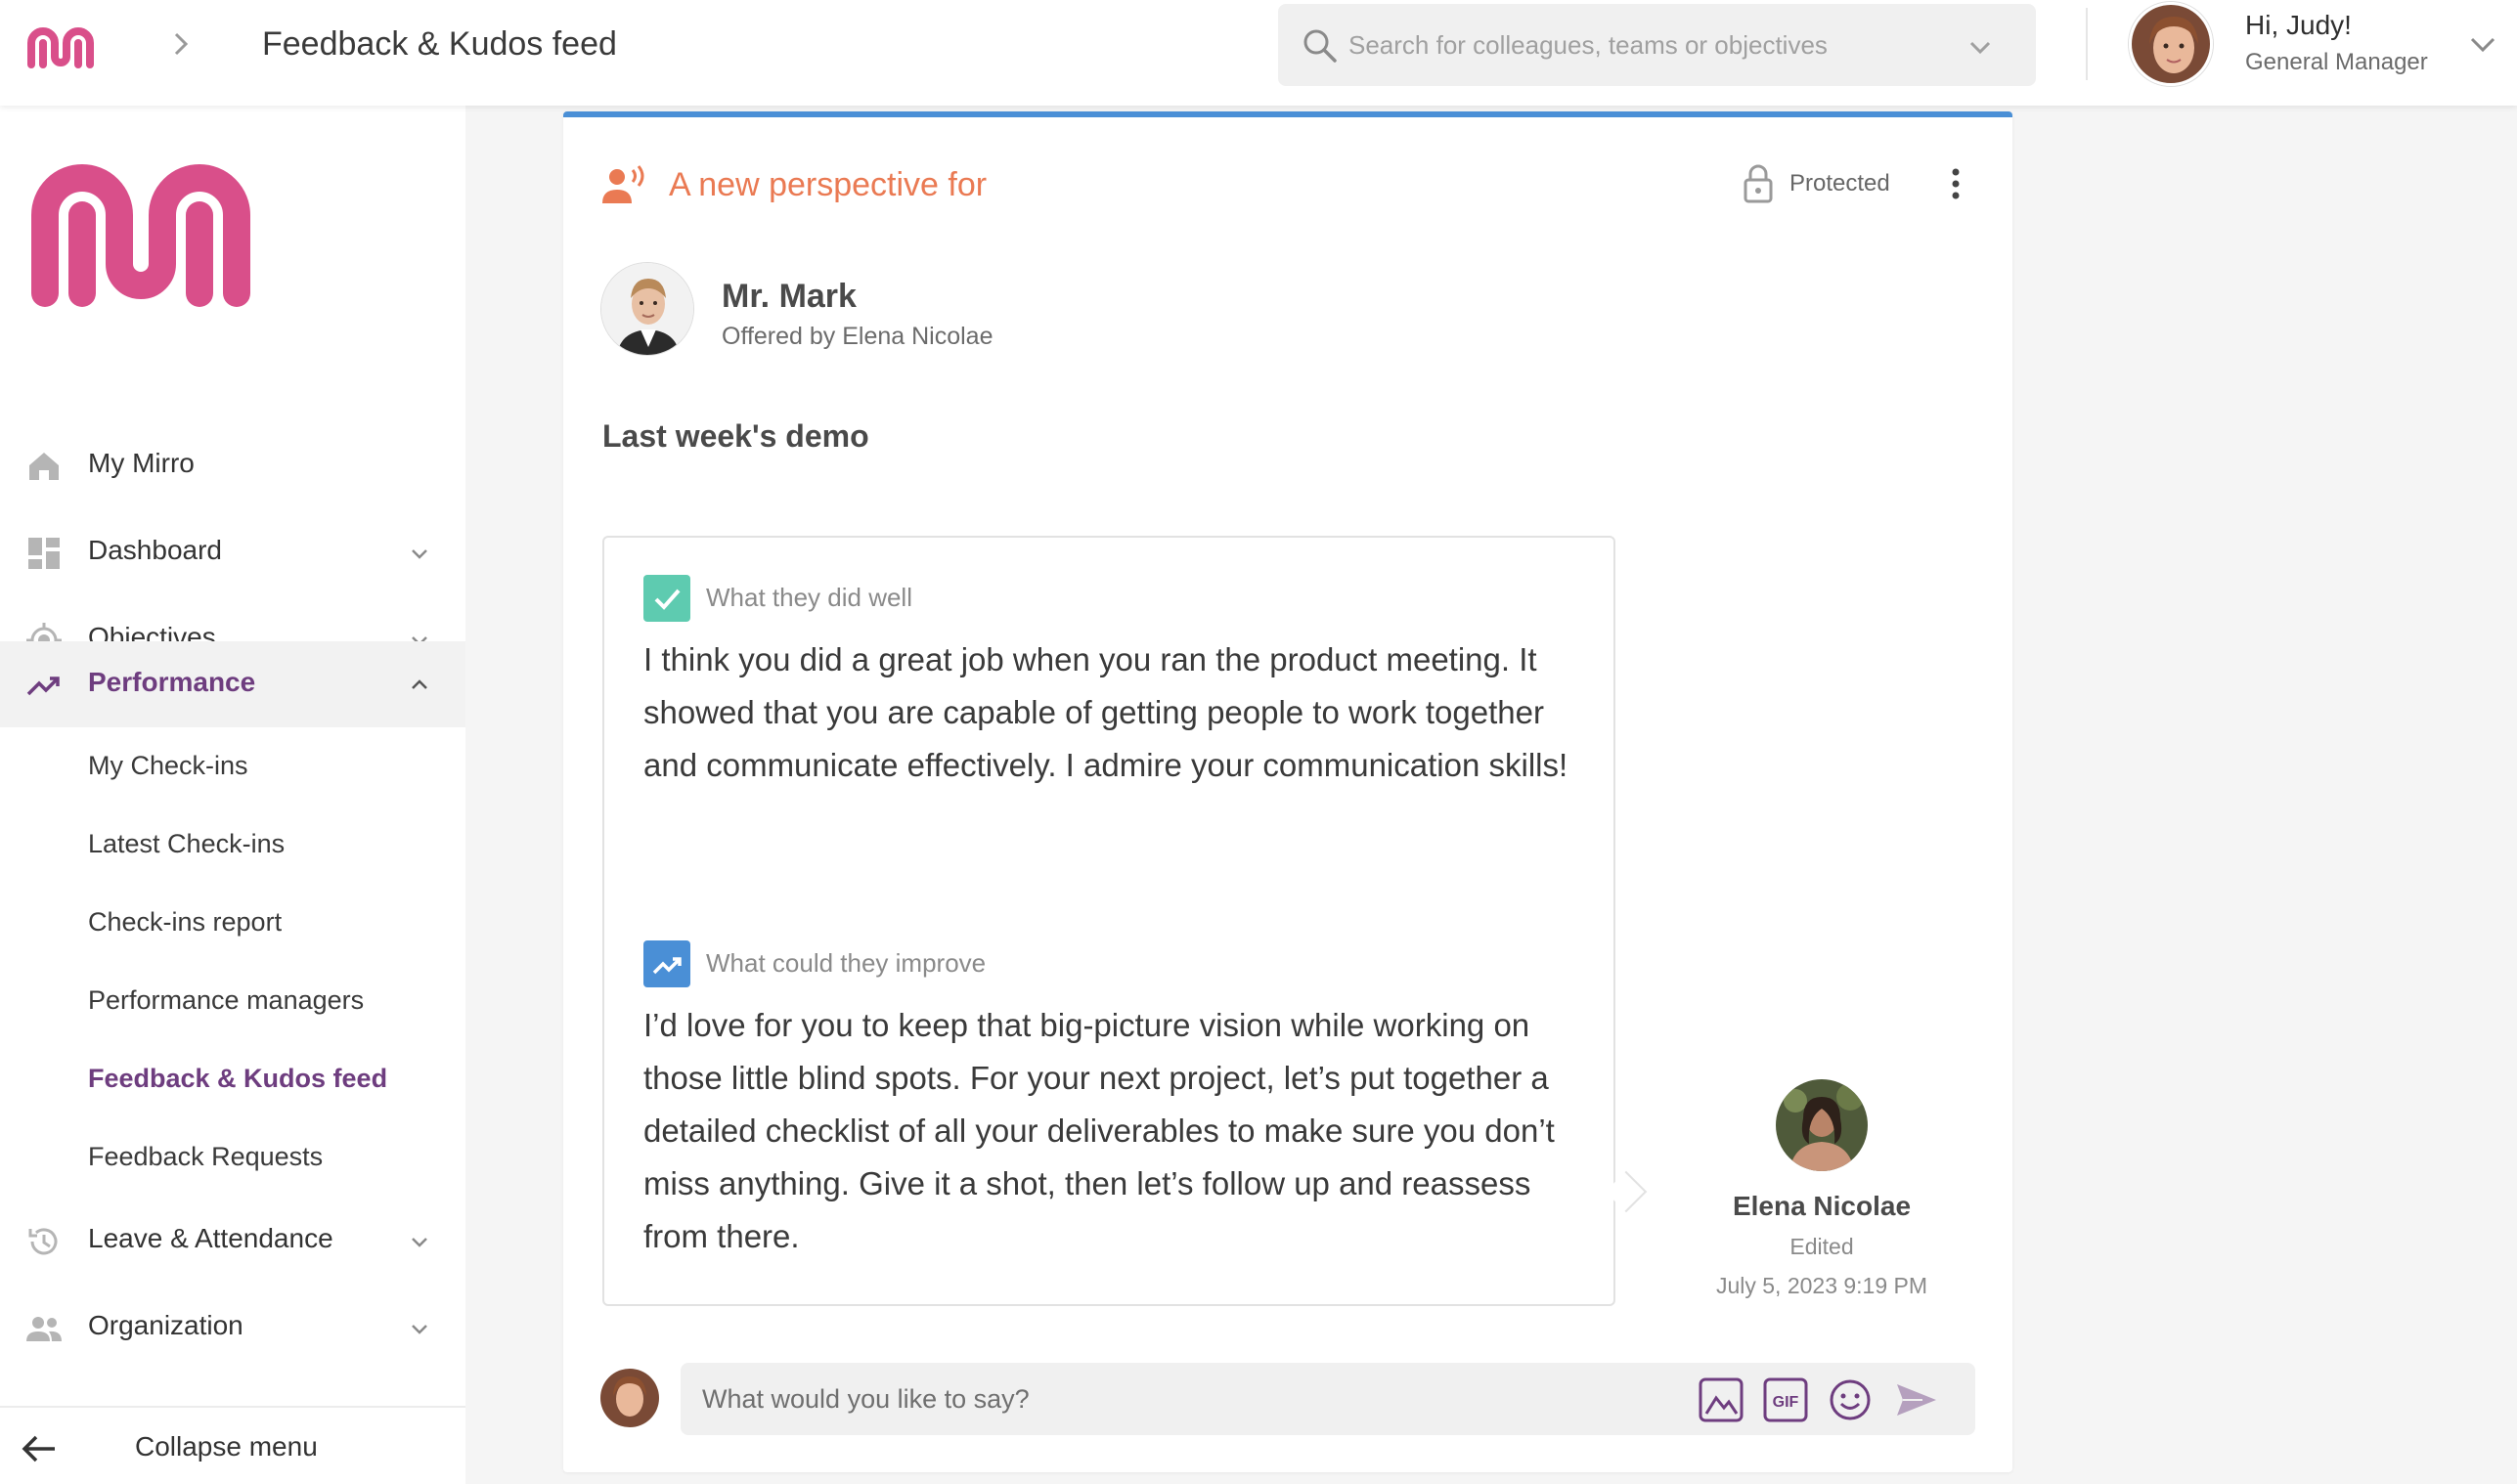 The height and width of the screenshot is (1484, 2517). What do you see at coordinates (790, 297) in the screenshot?
I see `recipient-name: Mr. Mark` at bounding box center [790, 297].